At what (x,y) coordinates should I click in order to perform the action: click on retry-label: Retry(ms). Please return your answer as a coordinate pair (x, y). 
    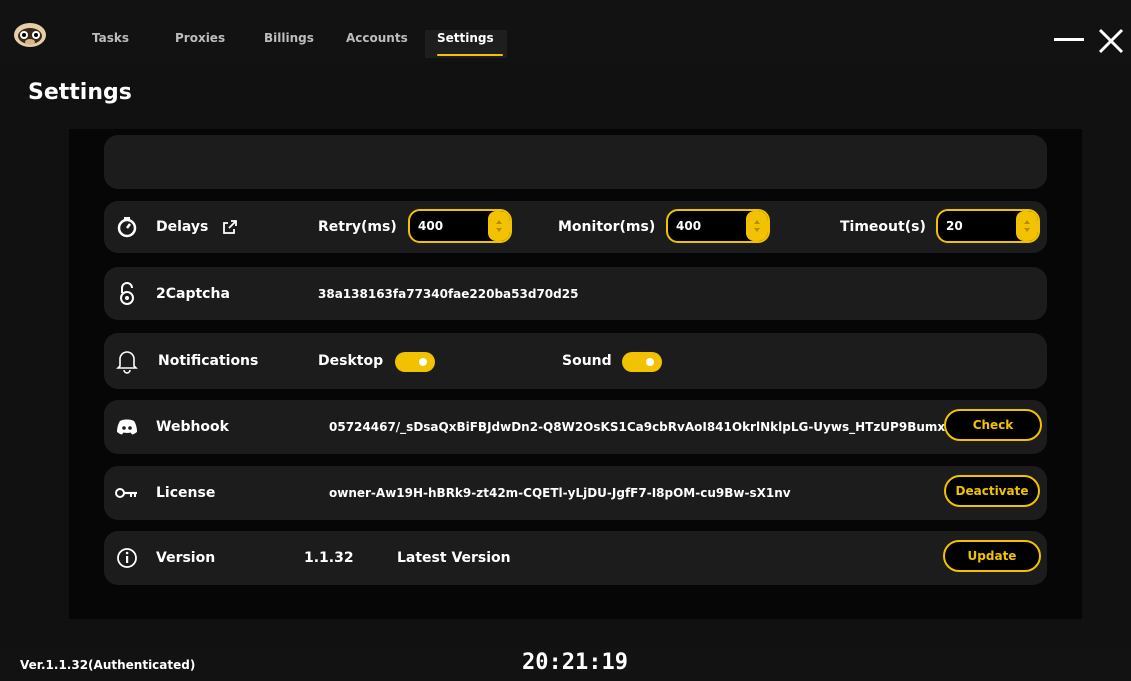
    Looking at the image, I should click on (357, 227).